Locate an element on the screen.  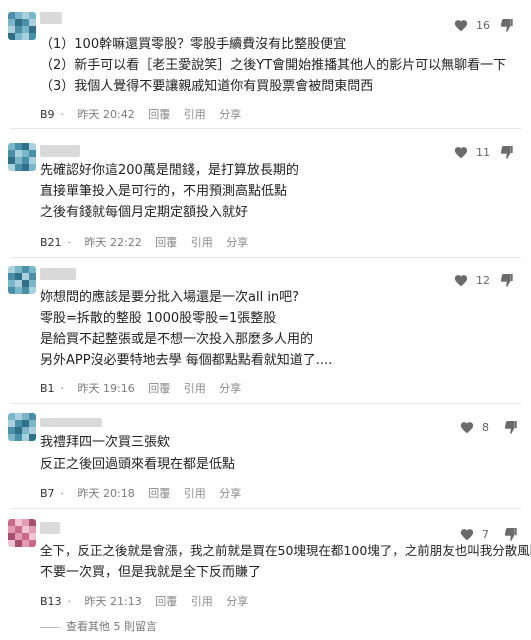
like-count: 11 is located at coordinates (483, 152).